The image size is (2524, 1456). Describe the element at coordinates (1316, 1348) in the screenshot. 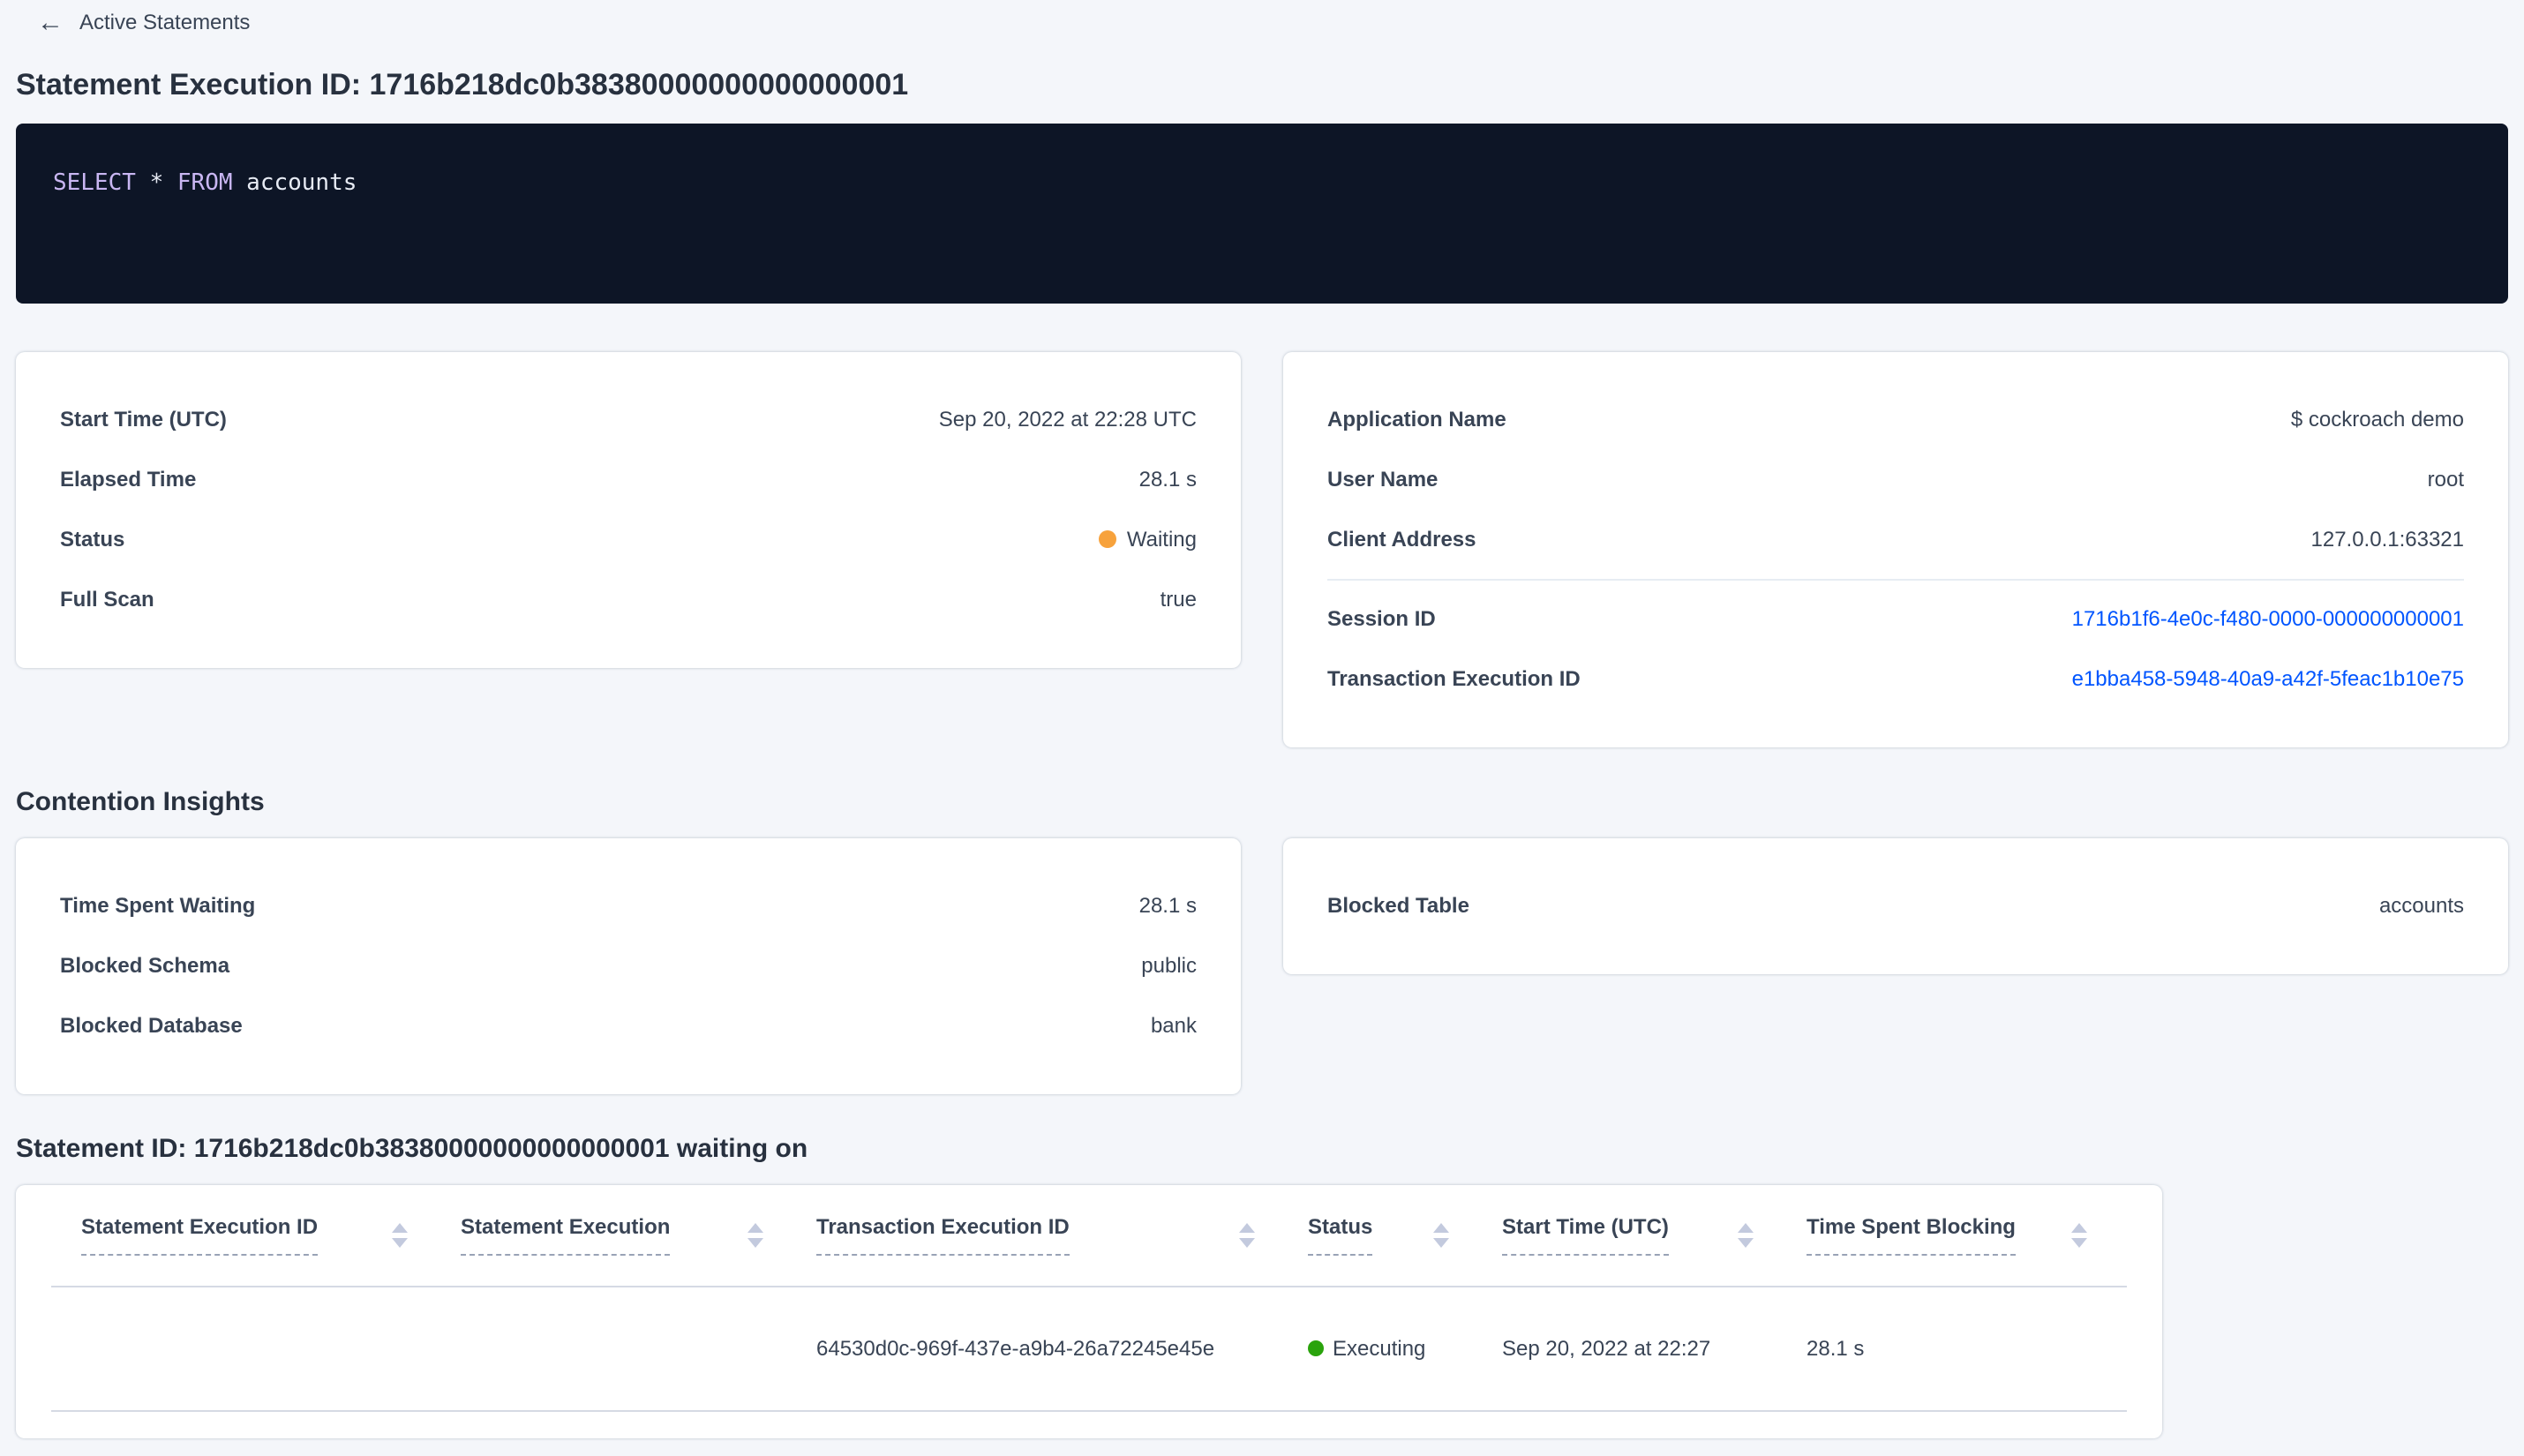

I see `executing-status-dot-icon` at that location.